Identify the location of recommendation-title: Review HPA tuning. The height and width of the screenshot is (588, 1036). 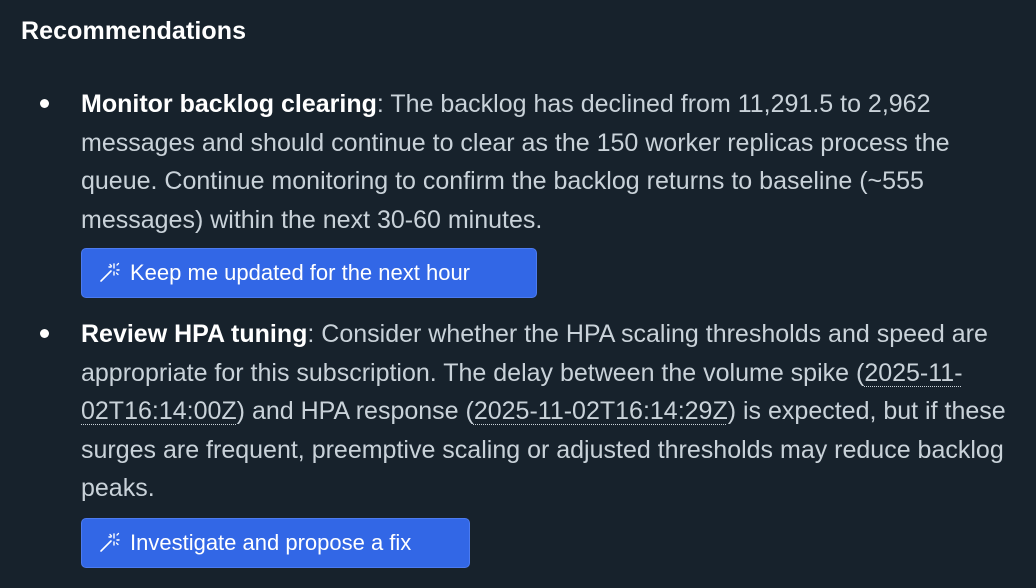
(194, 334).